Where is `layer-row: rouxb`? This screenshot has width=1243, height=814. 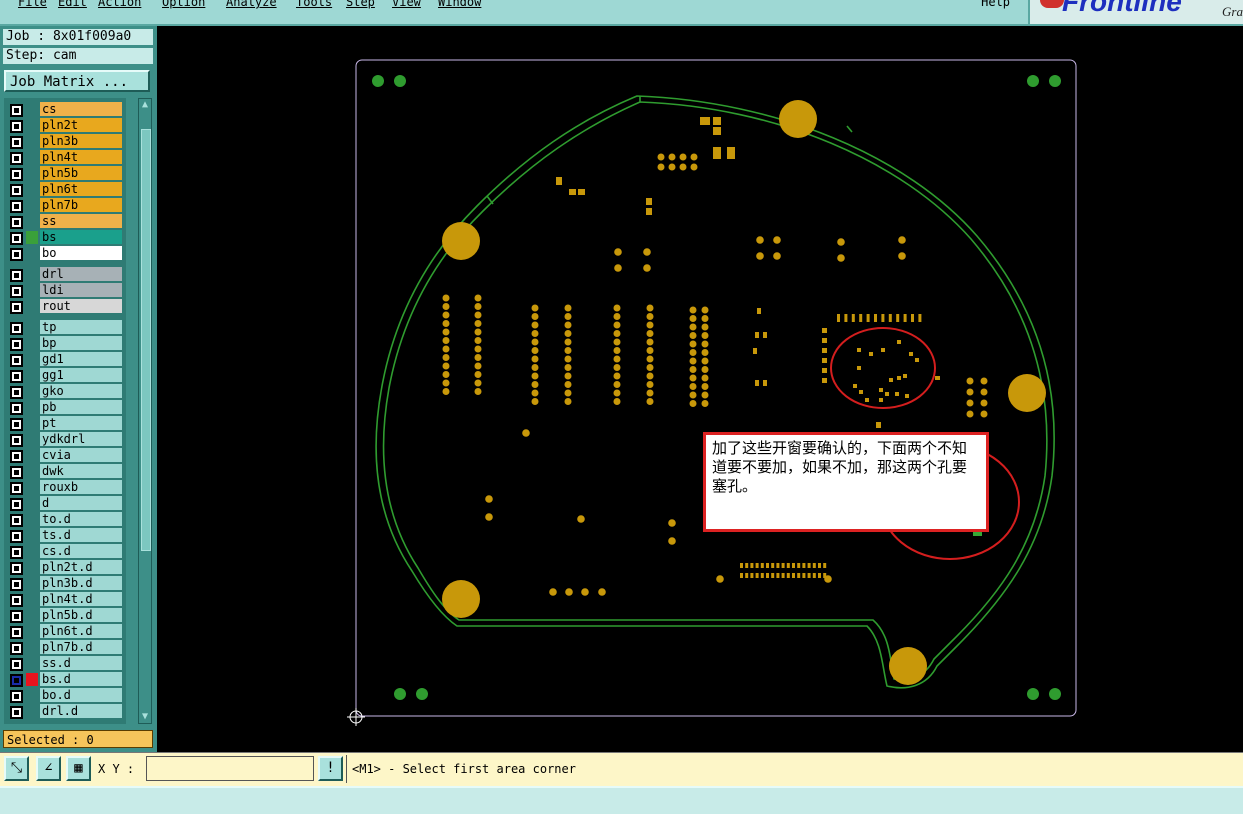
layer-row: rouxb is located at coordinates (65, 487).